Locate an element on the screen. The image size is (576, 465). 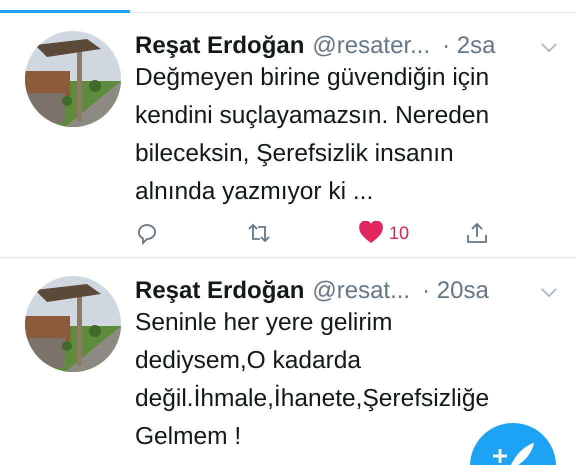
reply-icon is located at coordinates (147, 233).